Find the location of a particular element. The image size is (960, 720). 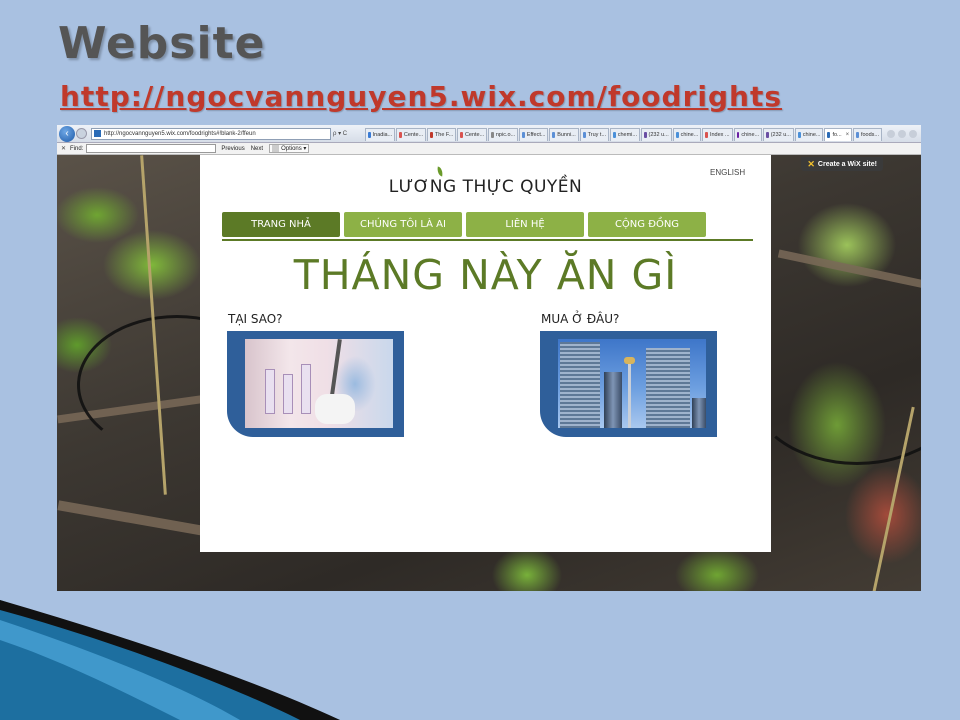

decorative-swoosh is located at coordinates (170, 660).